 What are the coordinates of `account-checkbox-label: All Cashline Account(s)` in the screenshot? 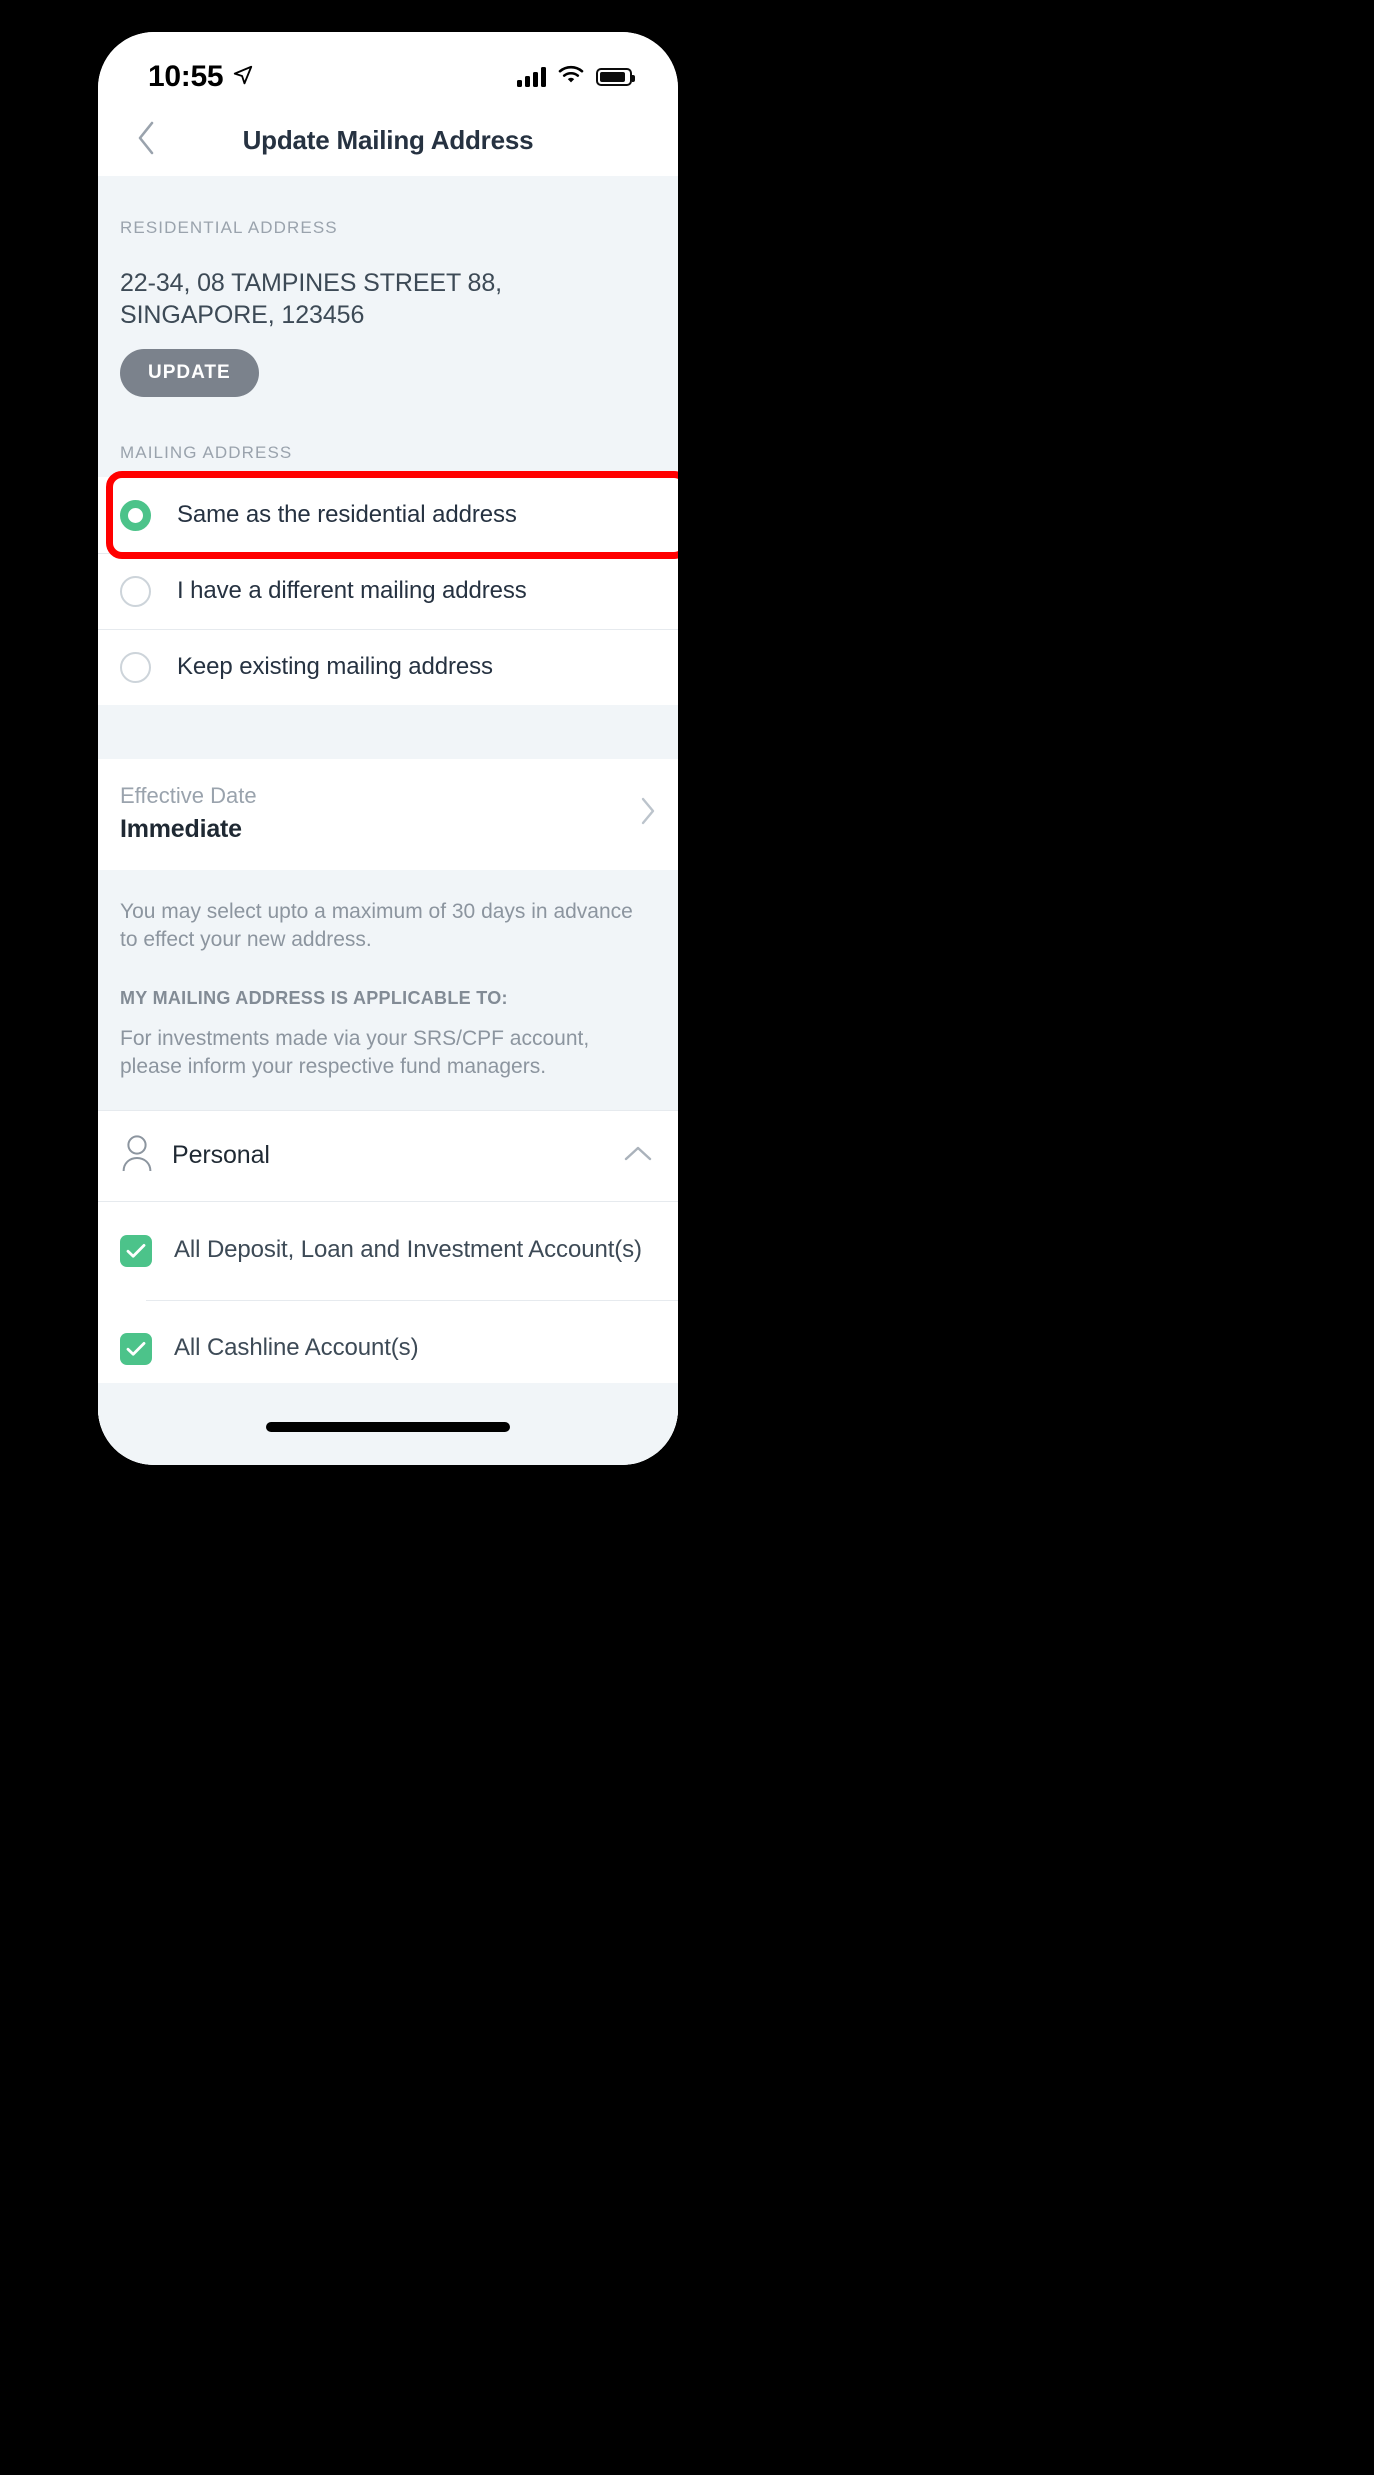 It's located at (296, 1348).